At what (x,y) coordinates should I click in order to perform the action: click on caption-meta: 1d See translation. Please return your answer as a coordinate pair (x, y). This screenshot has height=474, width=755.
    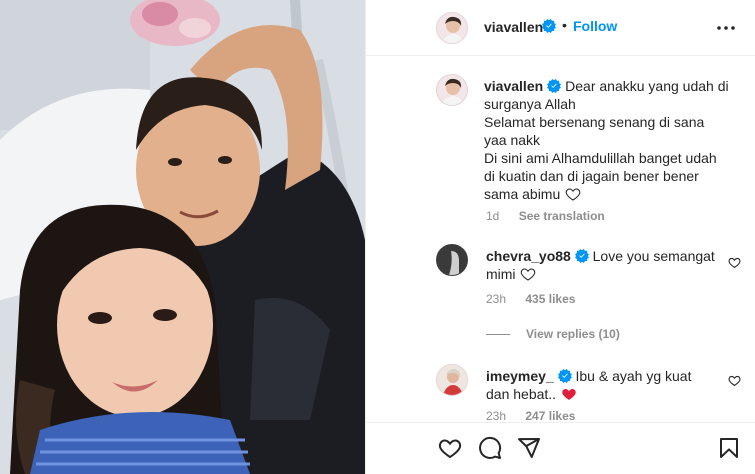
    Looking at the image, I should click on (545, 216).